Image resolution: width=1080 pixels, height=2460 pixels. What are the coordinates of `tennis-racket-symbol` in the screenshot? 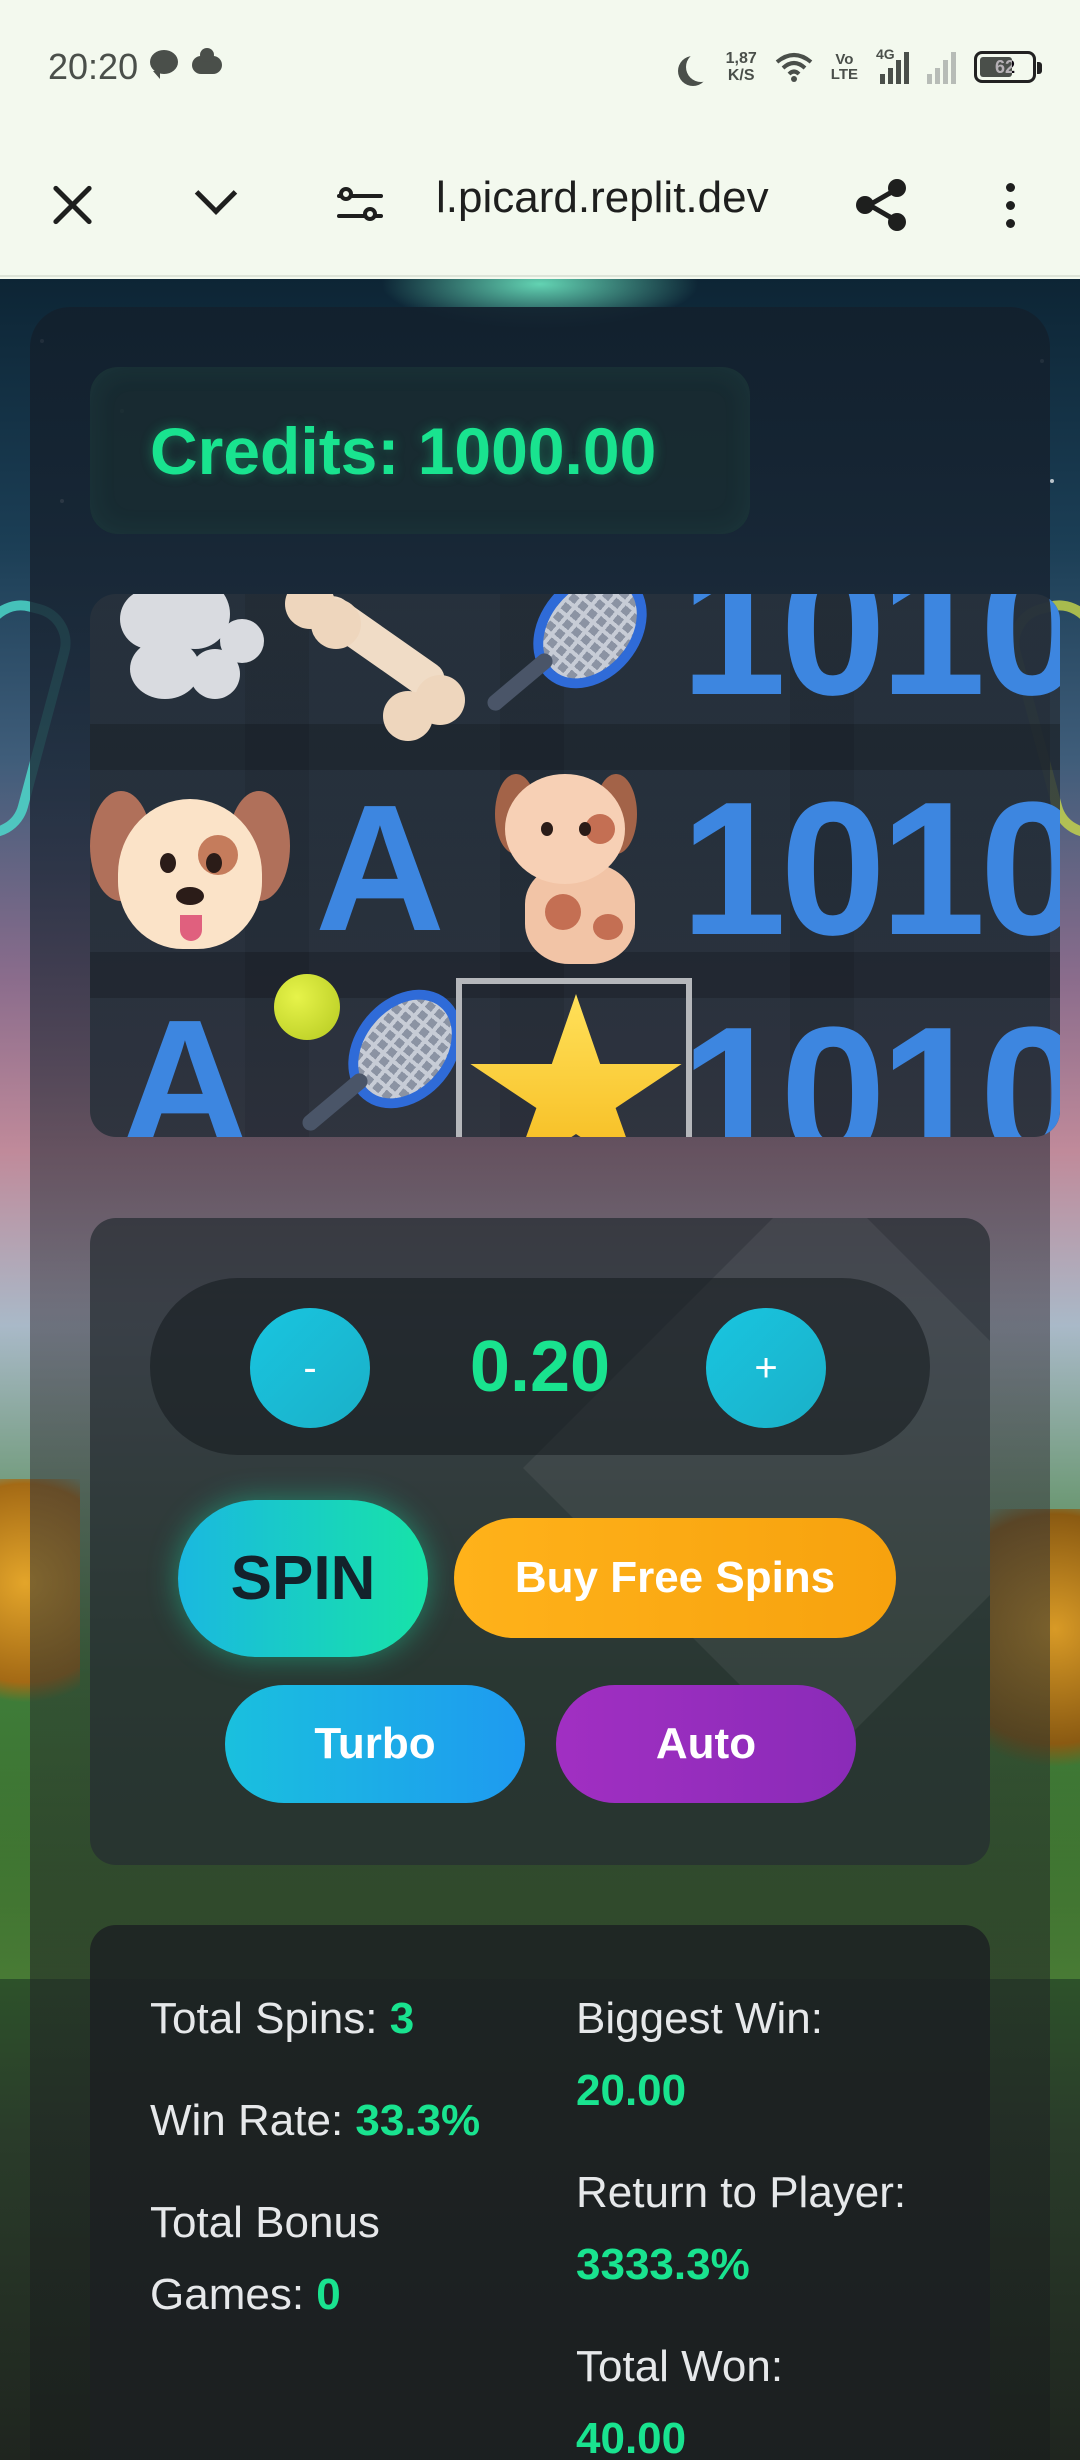 It's located at (560, 664).